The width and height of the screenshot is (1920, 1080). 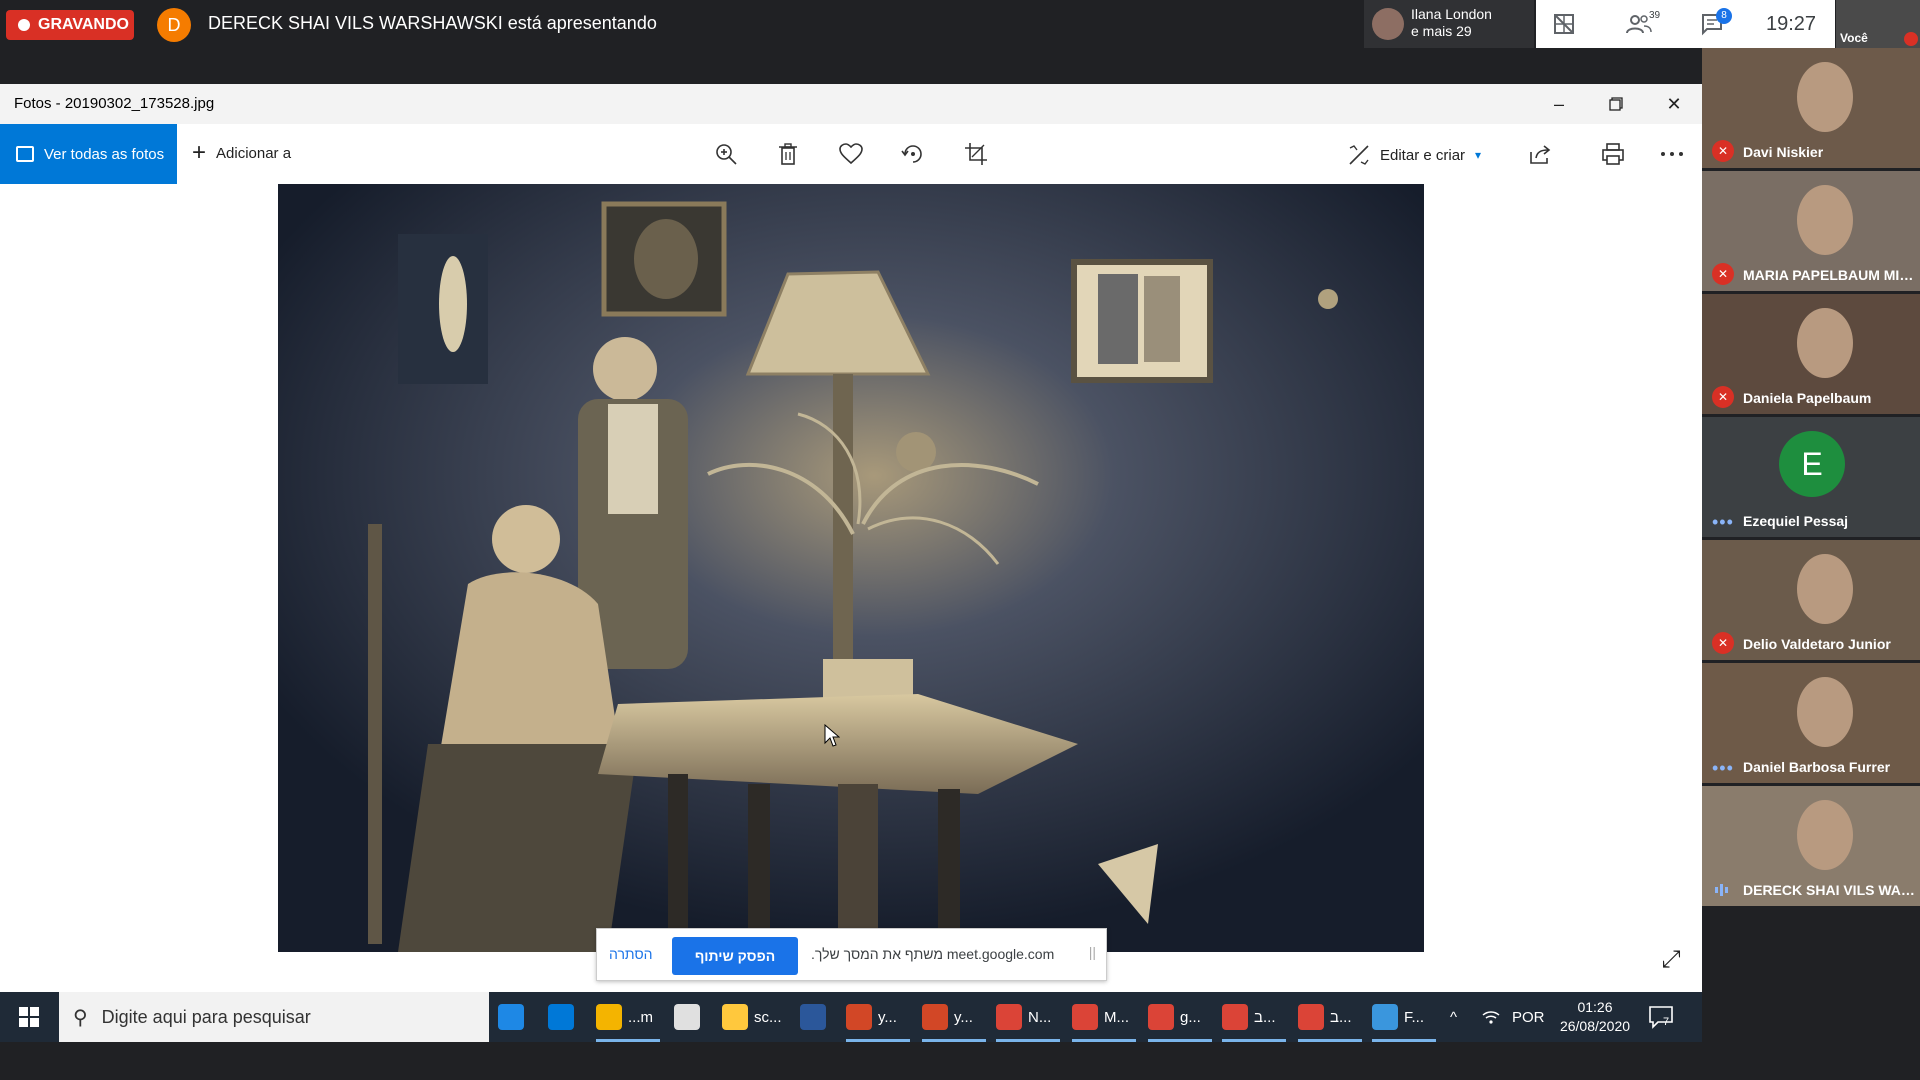 I want to click on edit-create-label: Editar e criar, so click(x=1423, y=155).